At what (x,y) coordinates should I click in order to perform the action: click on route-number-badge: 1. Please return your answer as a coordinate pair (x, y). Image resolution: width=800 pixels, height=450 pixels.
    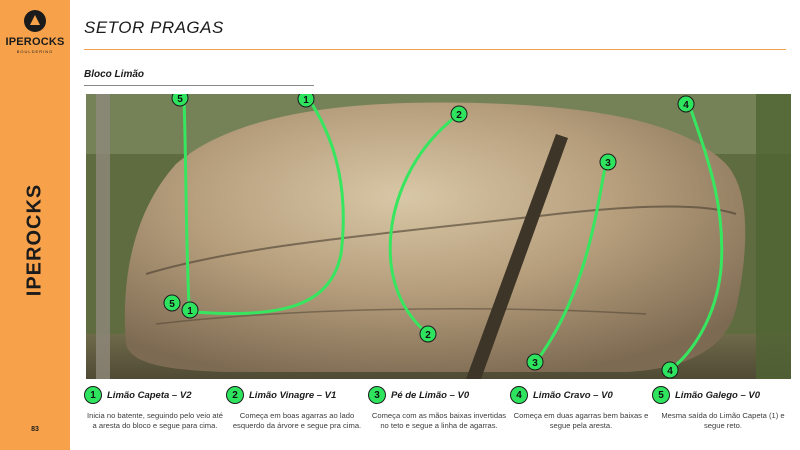
    Looking at the image, I should click on (93, 395).